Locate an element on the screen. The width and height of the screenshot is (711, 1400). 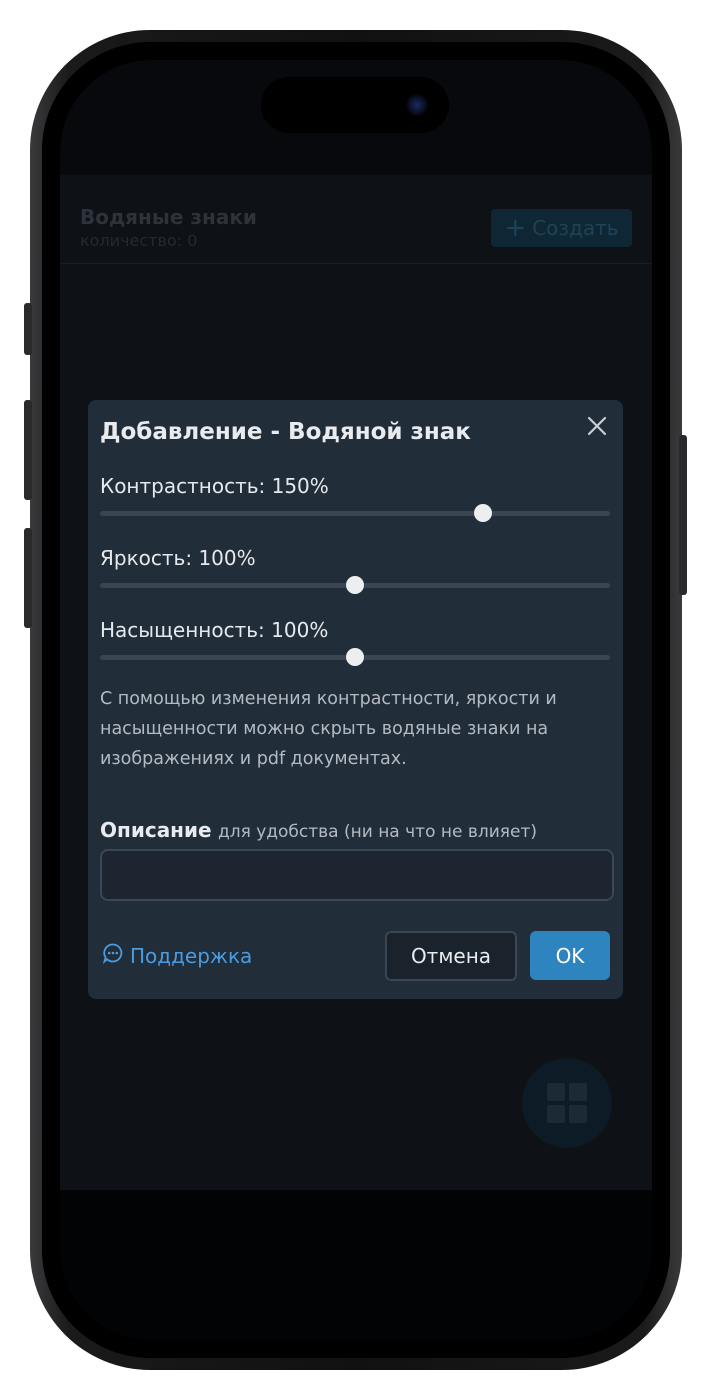
volume-down-button is located at coordinates (28, 578).